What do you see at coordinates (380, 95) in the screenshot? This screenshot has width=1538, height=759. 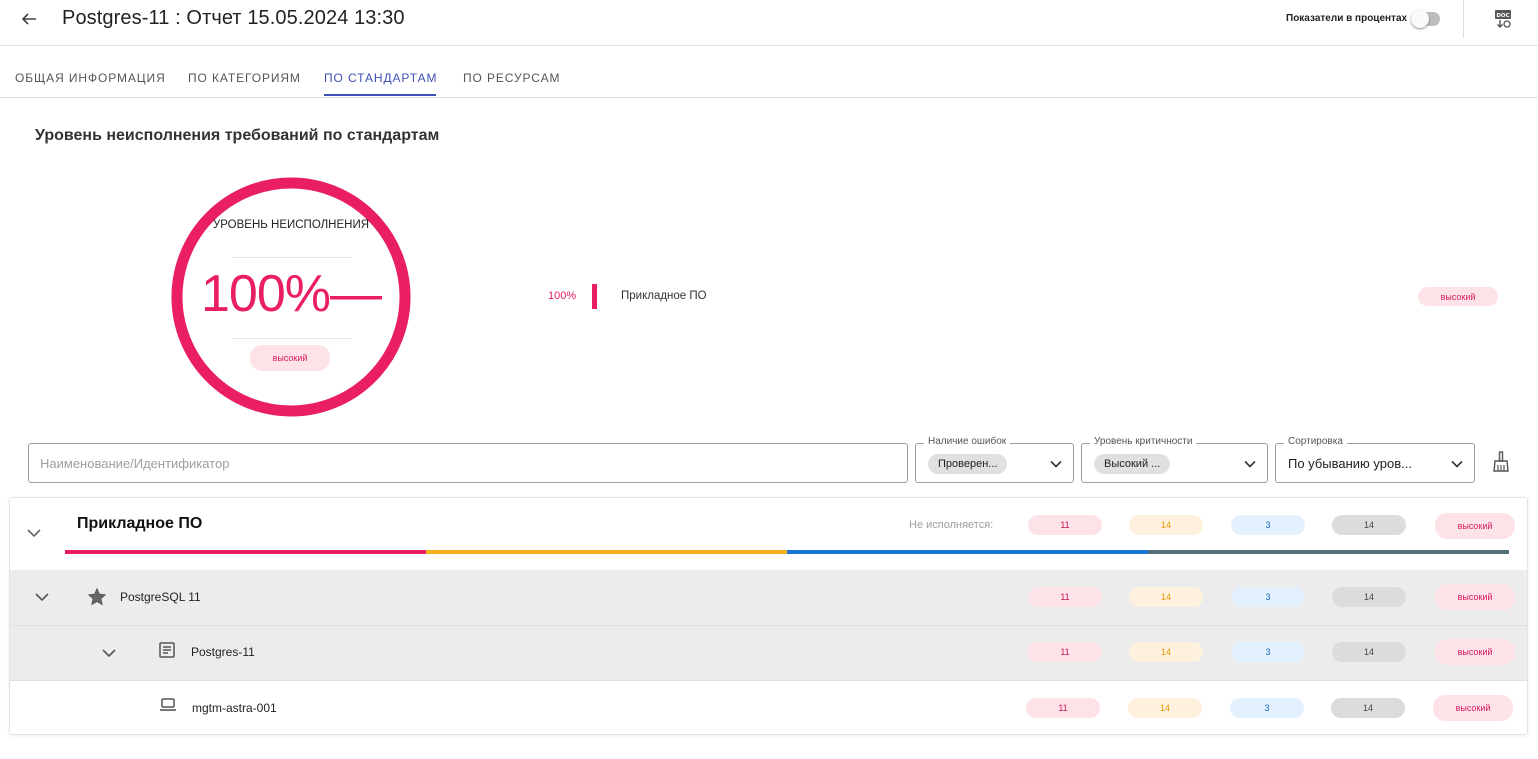 I see `active-tab-indicator` at bounding box center [380, 95].